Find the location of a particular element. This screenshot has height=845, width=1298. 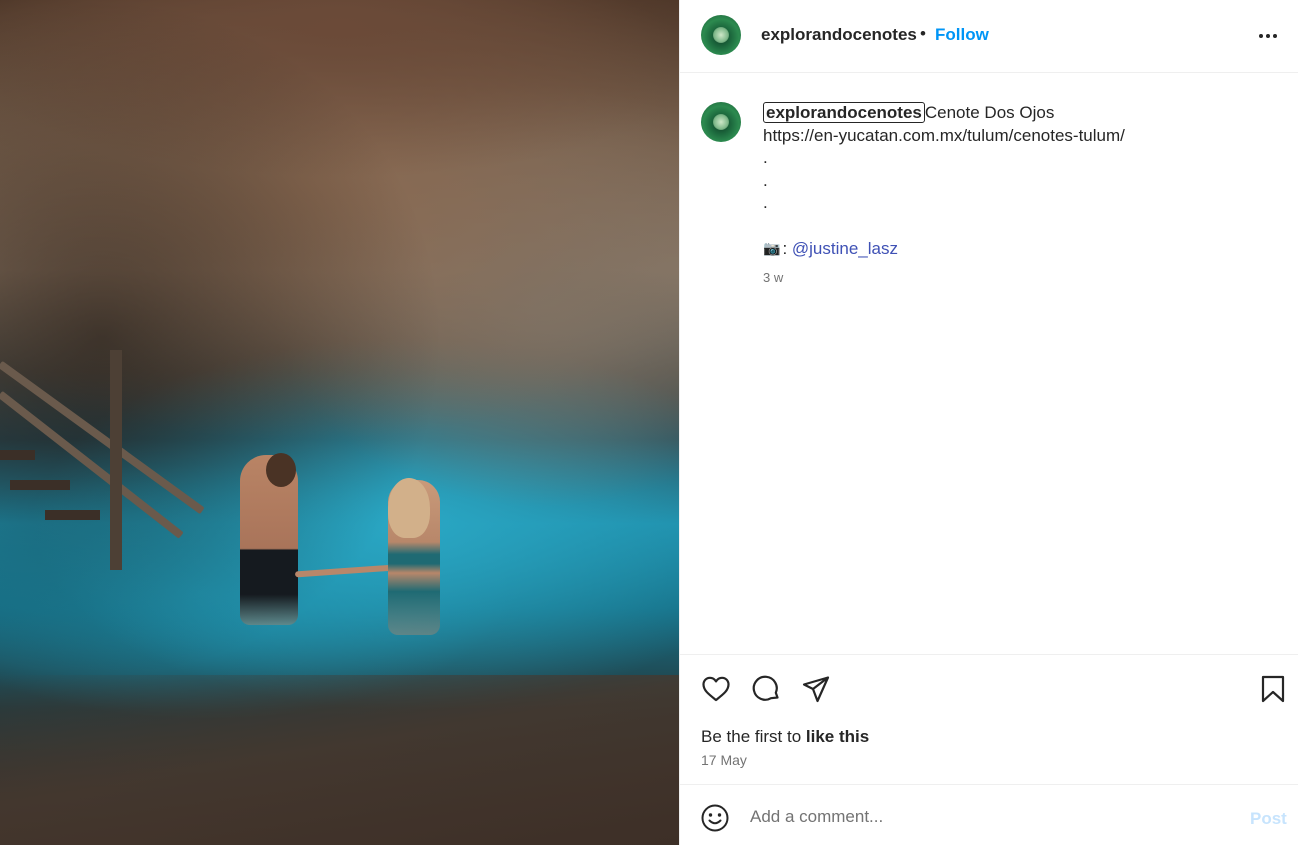

caption-username: explorandocenotes is located at coordinates (844, 112).